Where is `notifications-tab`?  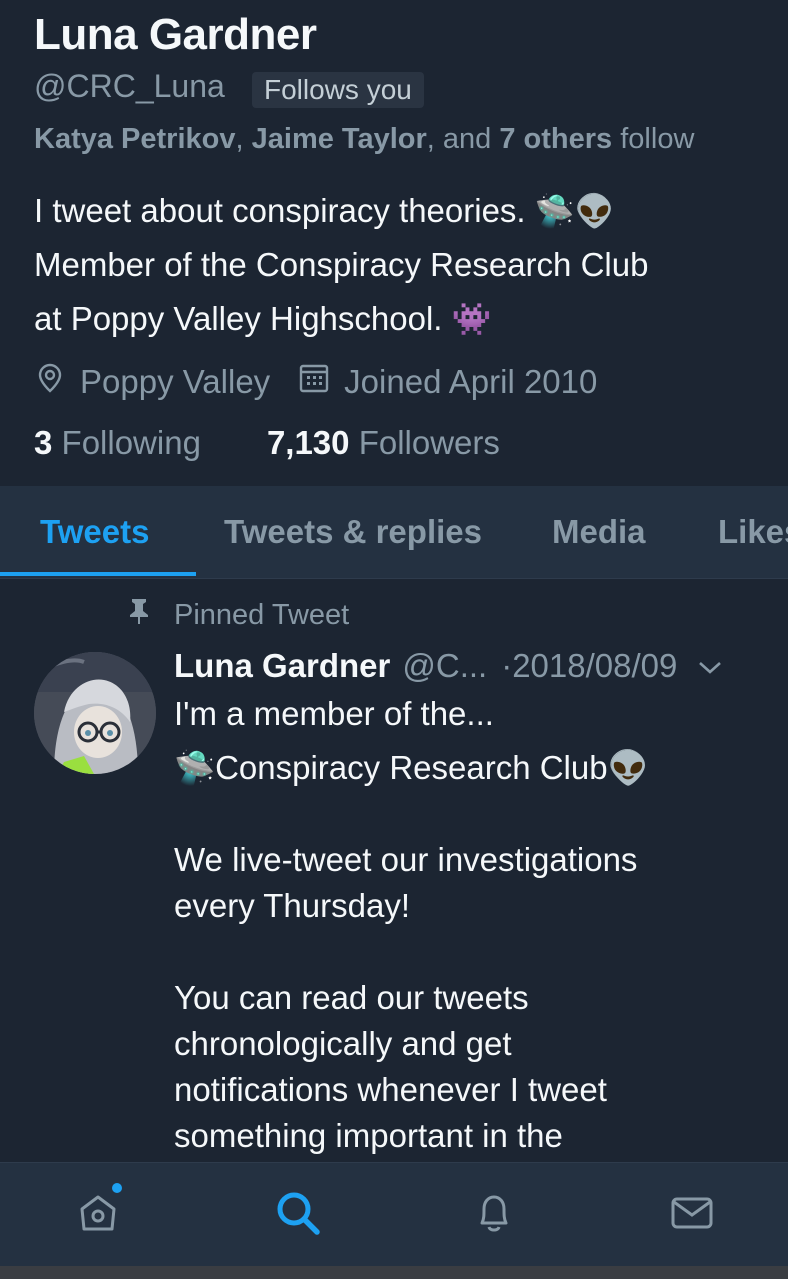 notifications-tab is located at coordinates (494, 1215).